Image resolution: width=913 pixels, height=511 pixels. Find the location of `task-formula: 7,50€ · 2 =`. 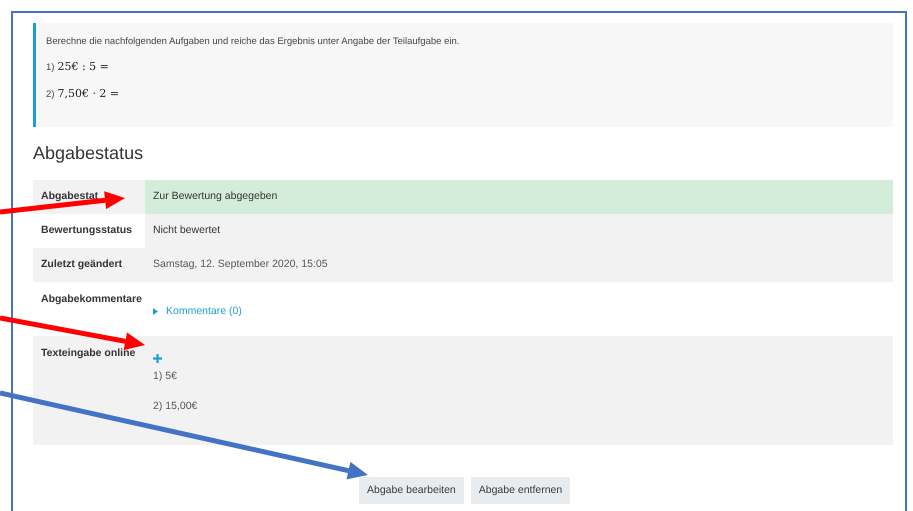

task-formula: 7,50€ · 2 = is located at coordinates (88, 94).